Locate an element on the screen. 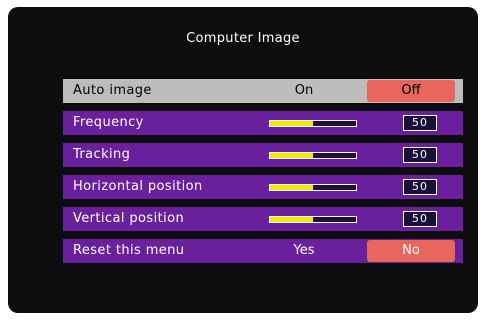 The width and height of the screenshot is (486, 322). menu-row-label: Frequency is located at coordinates (108, 122).